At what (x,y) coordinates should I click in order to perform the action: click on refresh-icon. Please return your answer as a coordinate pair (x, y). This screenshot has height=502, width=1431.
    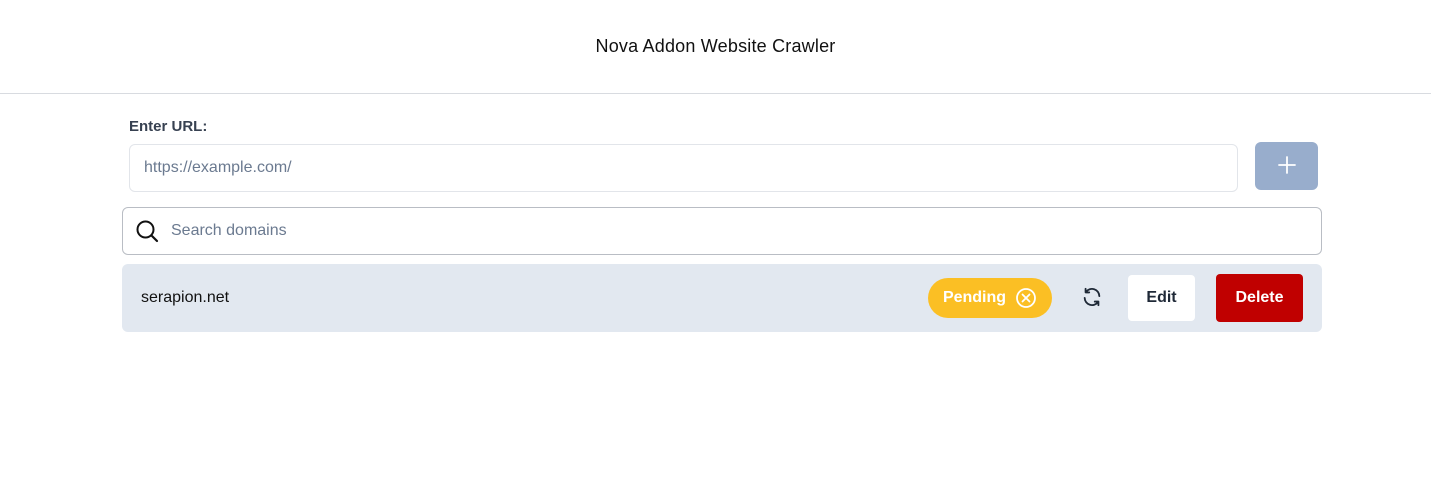
    Looking at the image, I should click on (1092, 298).